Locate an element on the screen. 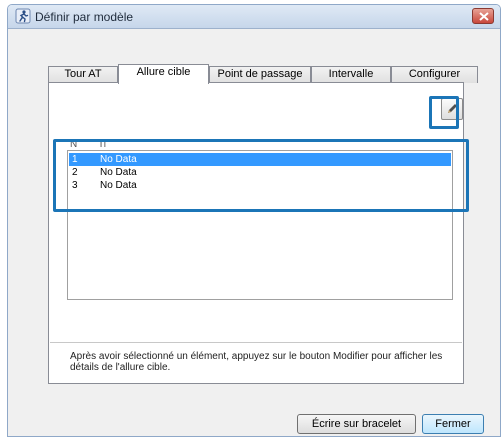  tab-tour-at: Tour AT is located at coordinates (83, 74).